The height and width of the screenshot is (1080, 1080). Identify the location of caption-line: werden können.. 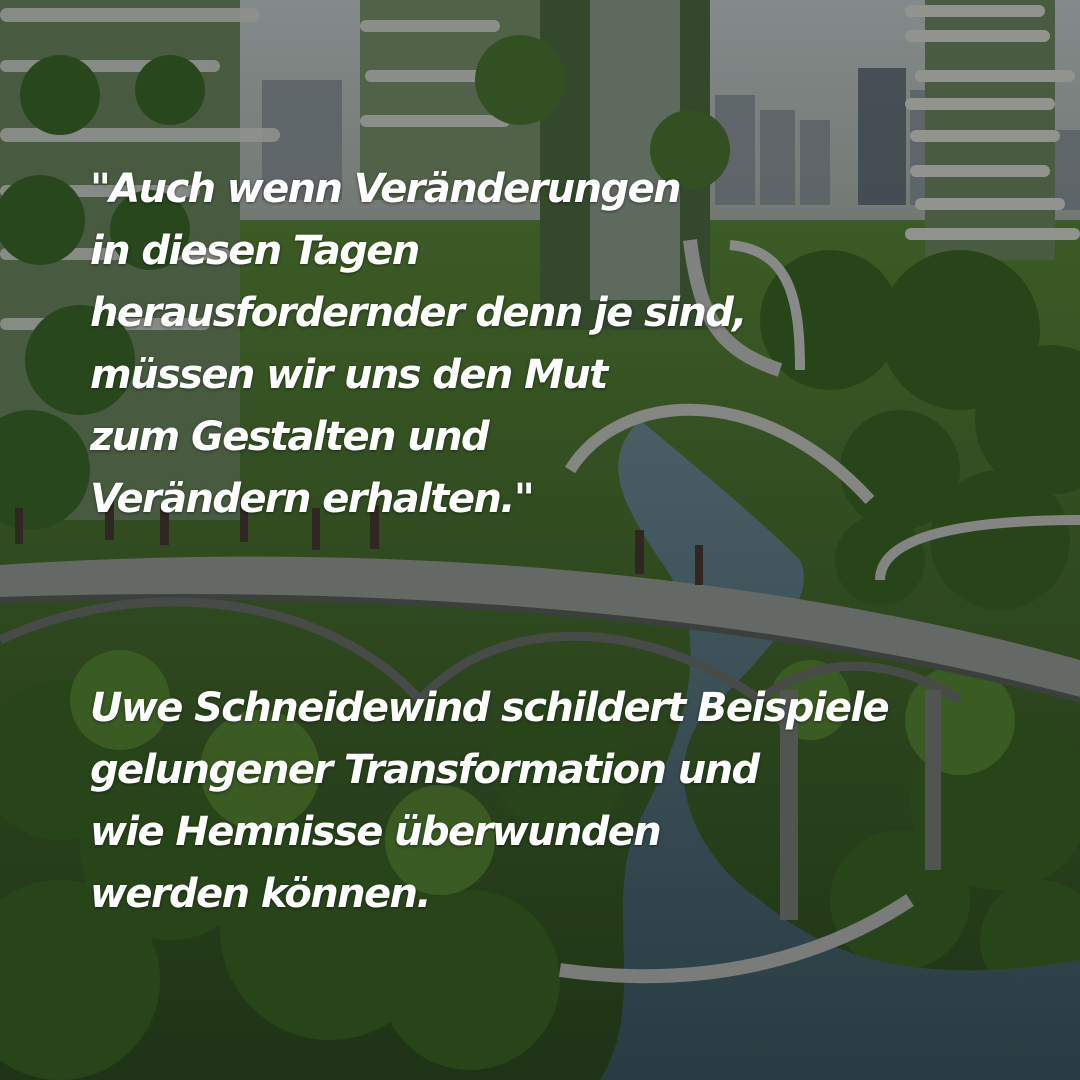
(261, 894).